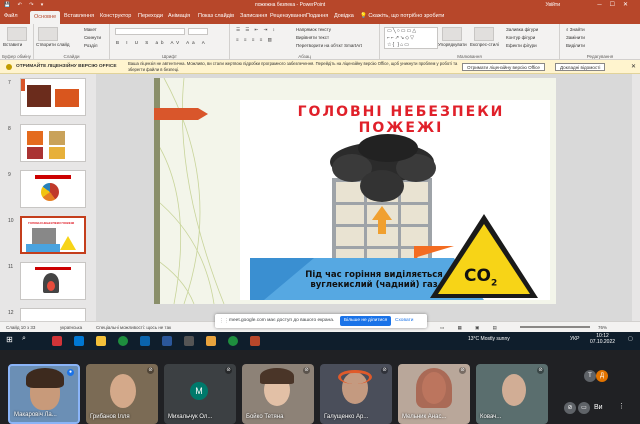  I want to click on keyboard-language: УКР, so click(574, 339).